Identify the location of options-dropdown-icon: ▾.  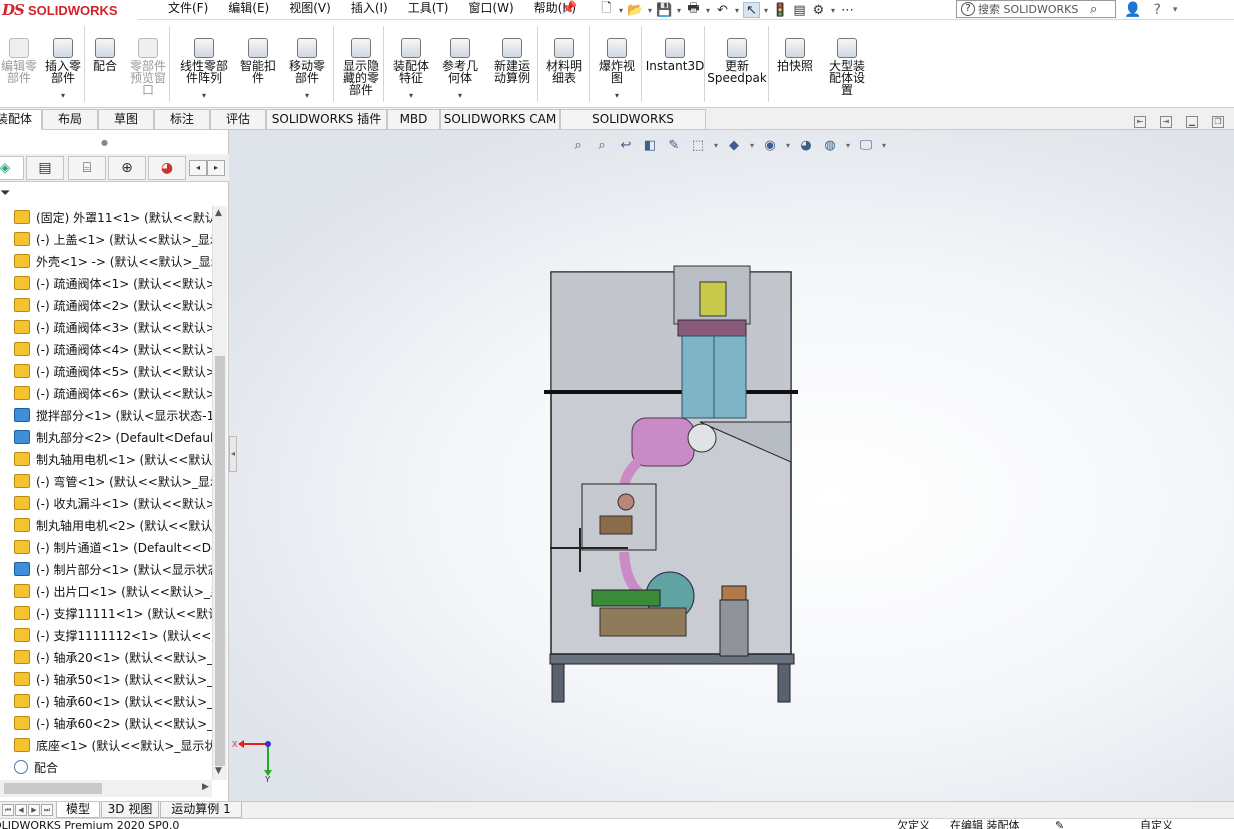
(833, 10).